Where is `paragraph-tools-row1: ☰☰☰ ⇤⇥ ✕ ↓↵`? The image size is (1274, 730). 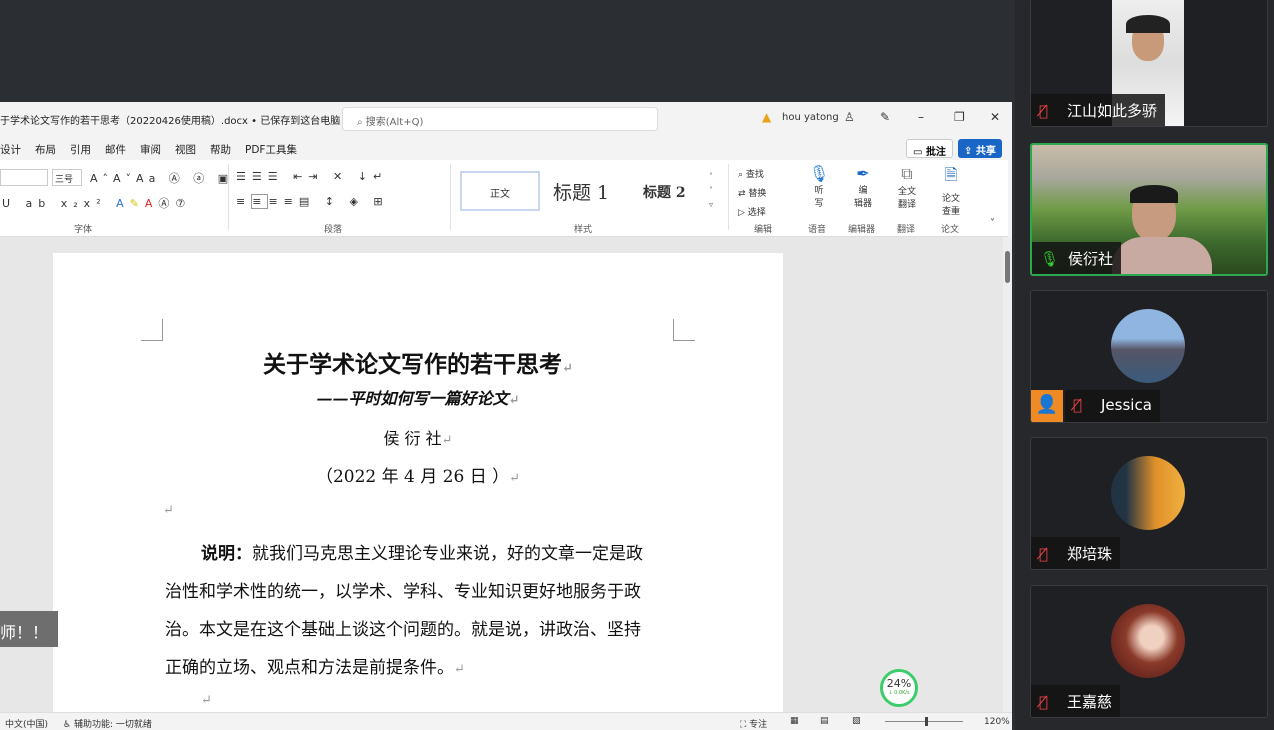 paragraph-tools-row1: ☰☰☰ ⇤⇥ ✕ ↓↵ is located at coordinates (312, 176).